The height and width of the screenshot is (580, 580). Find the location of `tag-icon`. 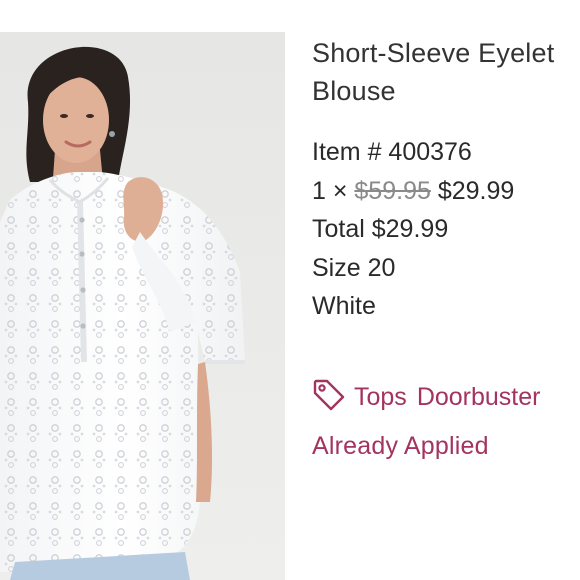

tag-icon is located at coordinates (329, 395).